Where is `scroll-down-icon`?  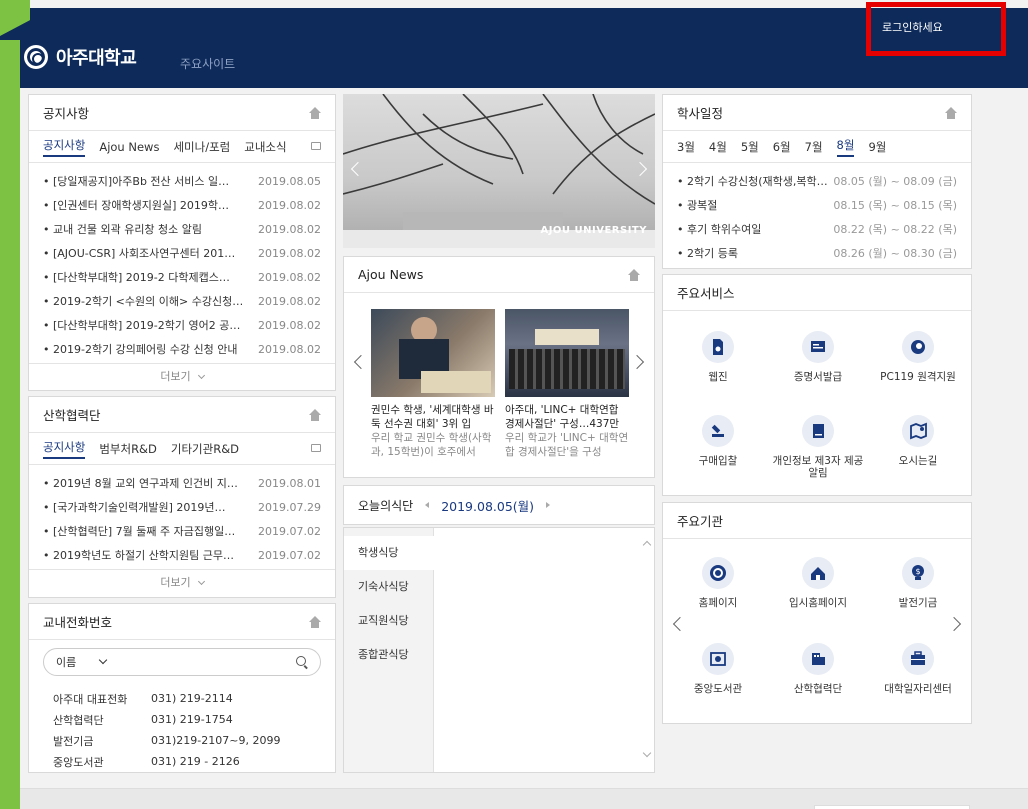 scroll-down-icon is located at coordinates (647, 753).